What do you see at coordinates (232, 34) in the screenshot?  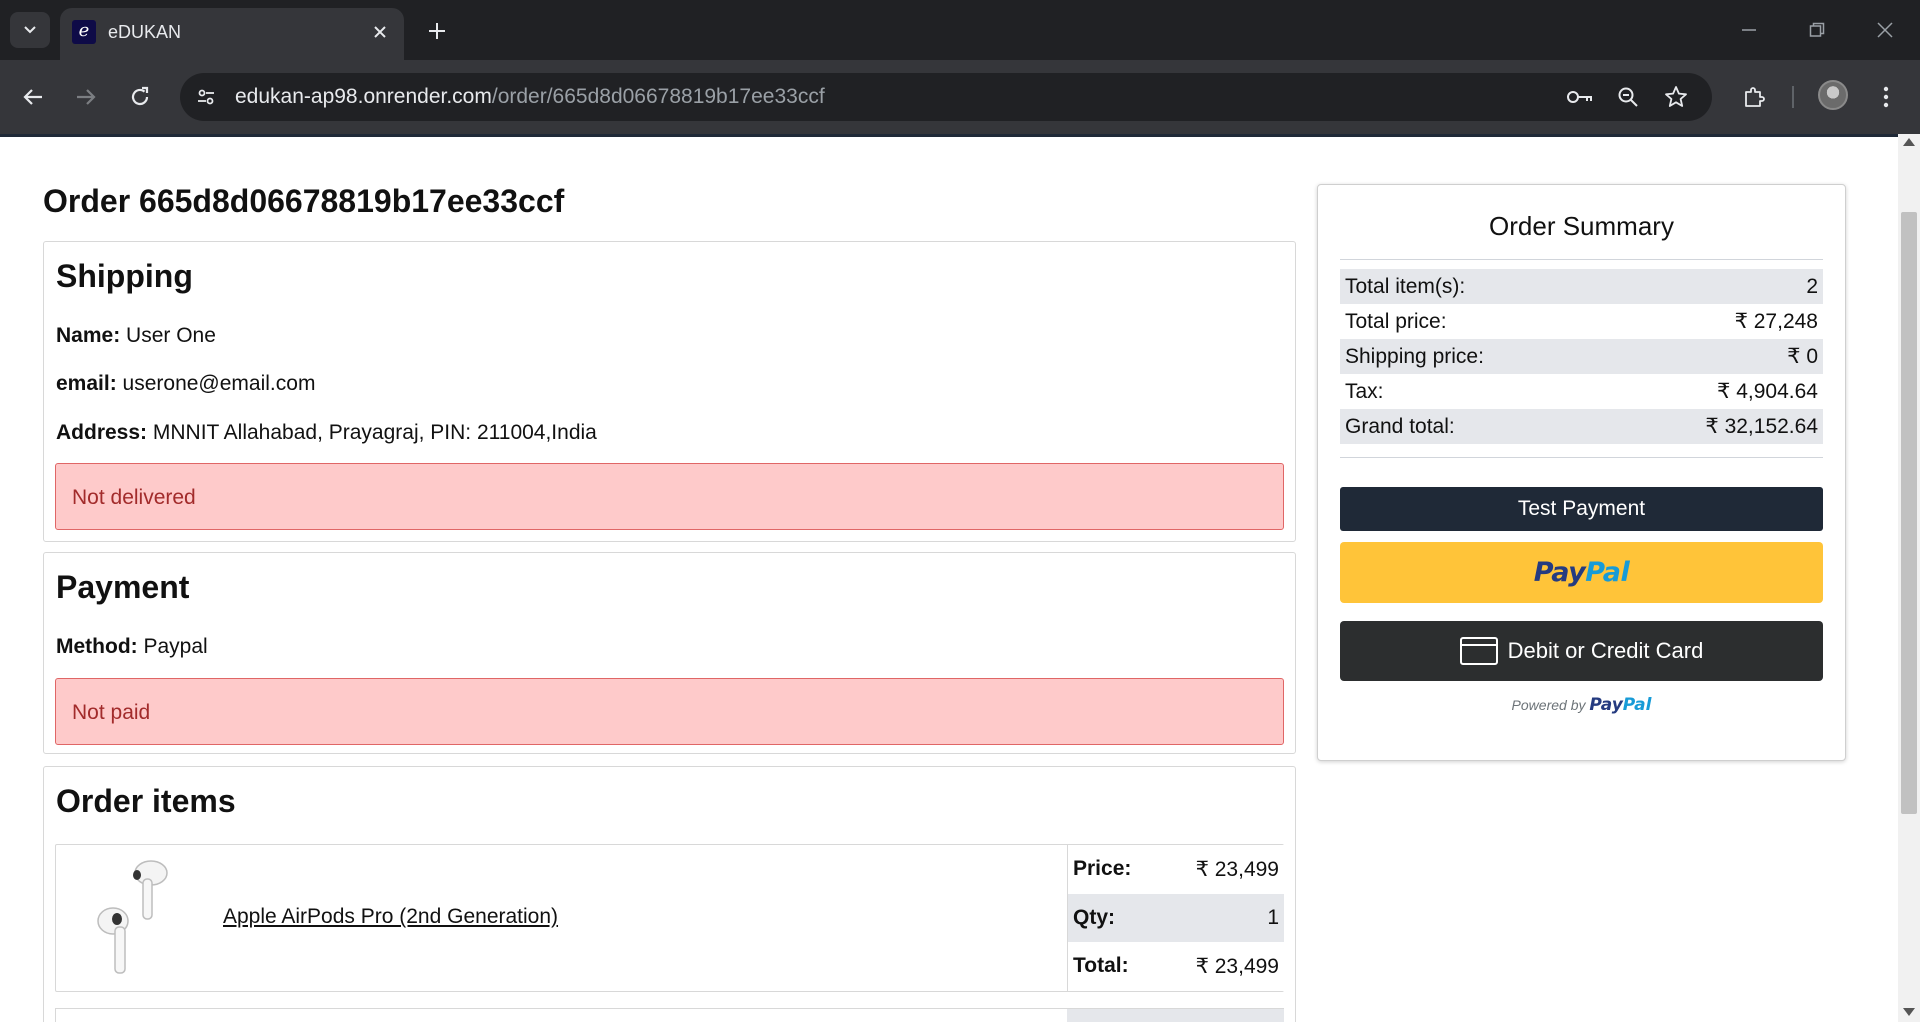 I see `browser-tab: e eDUKAN` at bounding box center [232, 34].